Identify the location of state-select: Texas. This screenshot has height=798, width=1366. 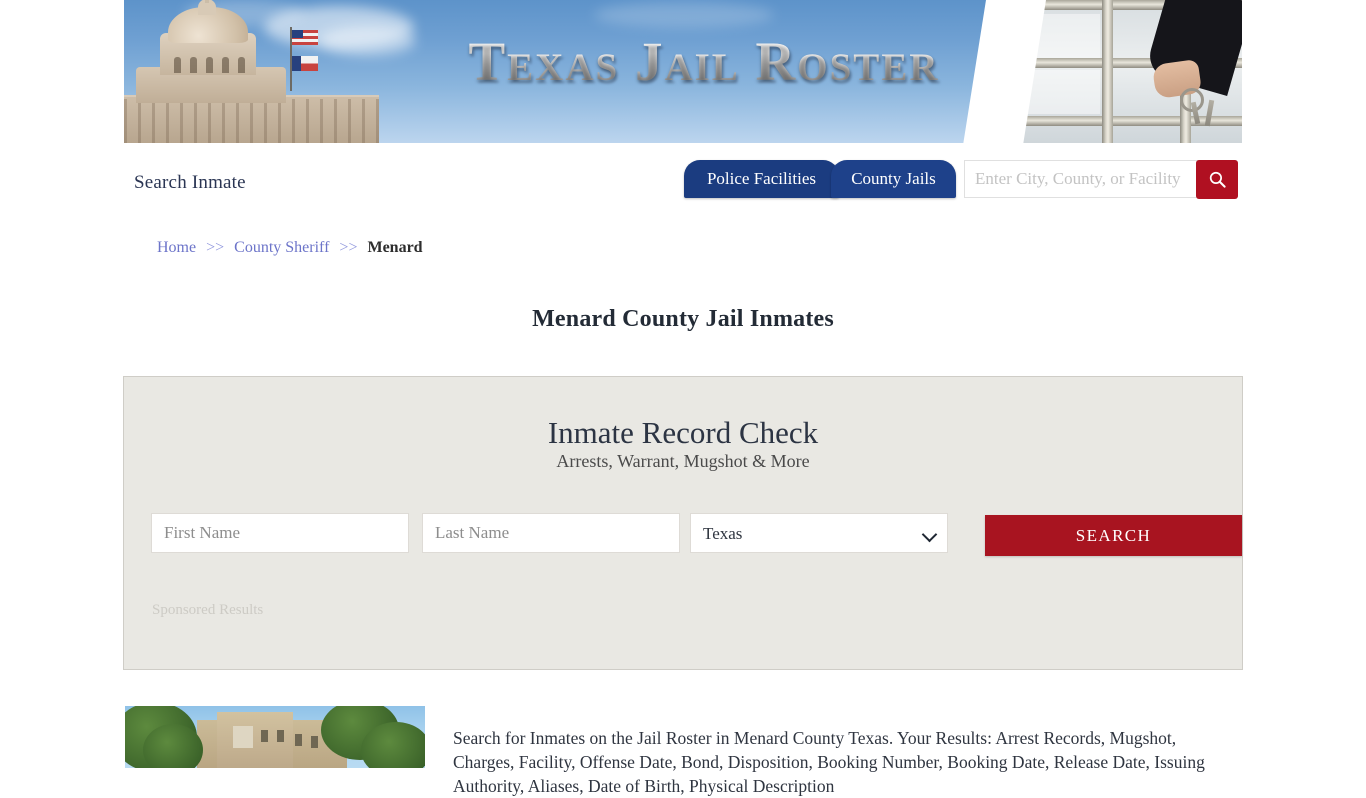
(819, 533).